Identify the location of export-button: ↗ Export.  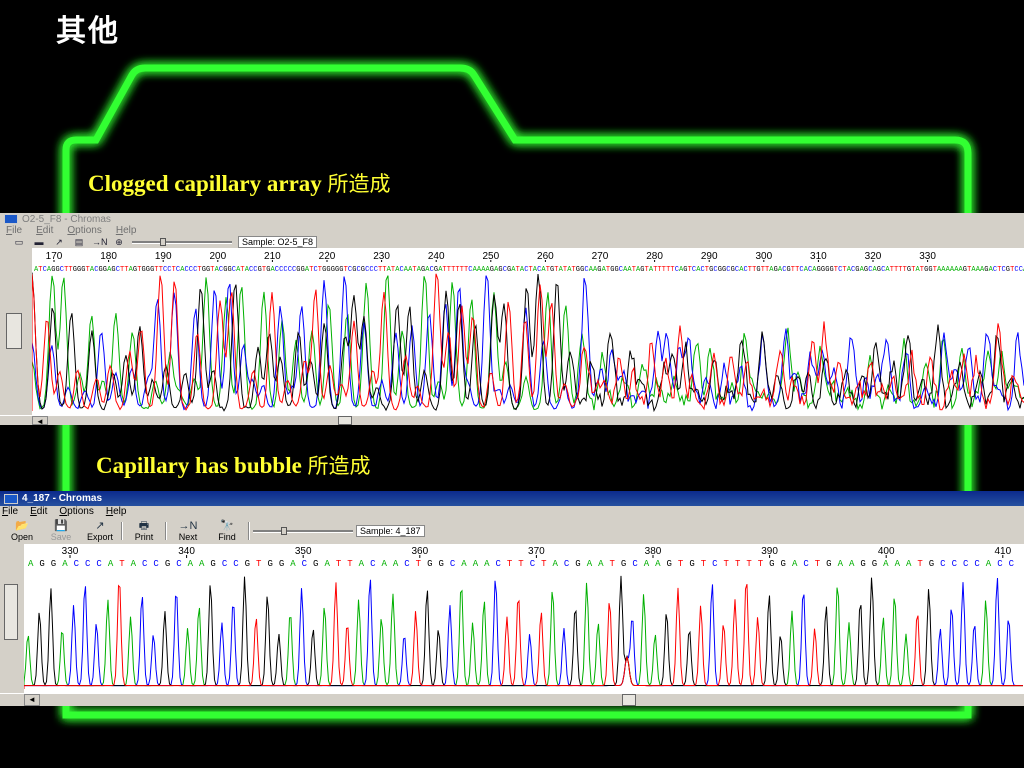
(100, 531).